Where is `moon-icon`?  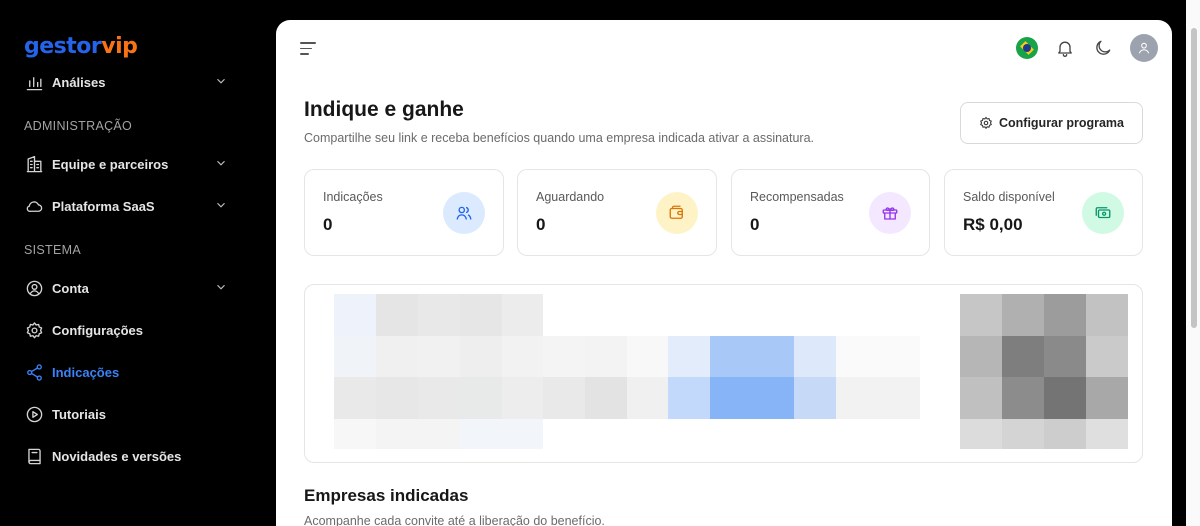
moon-icon is located at coordinates (1103, 47).